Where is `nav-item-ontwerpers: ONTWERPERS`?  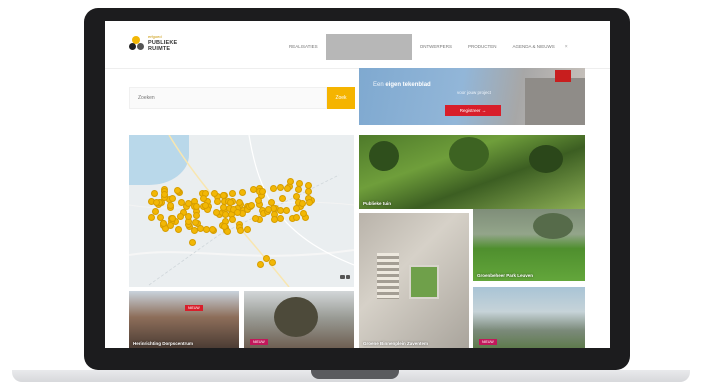
nav-item-ontwerpers: ONTWERPERS is located at coordinates (436, 47).